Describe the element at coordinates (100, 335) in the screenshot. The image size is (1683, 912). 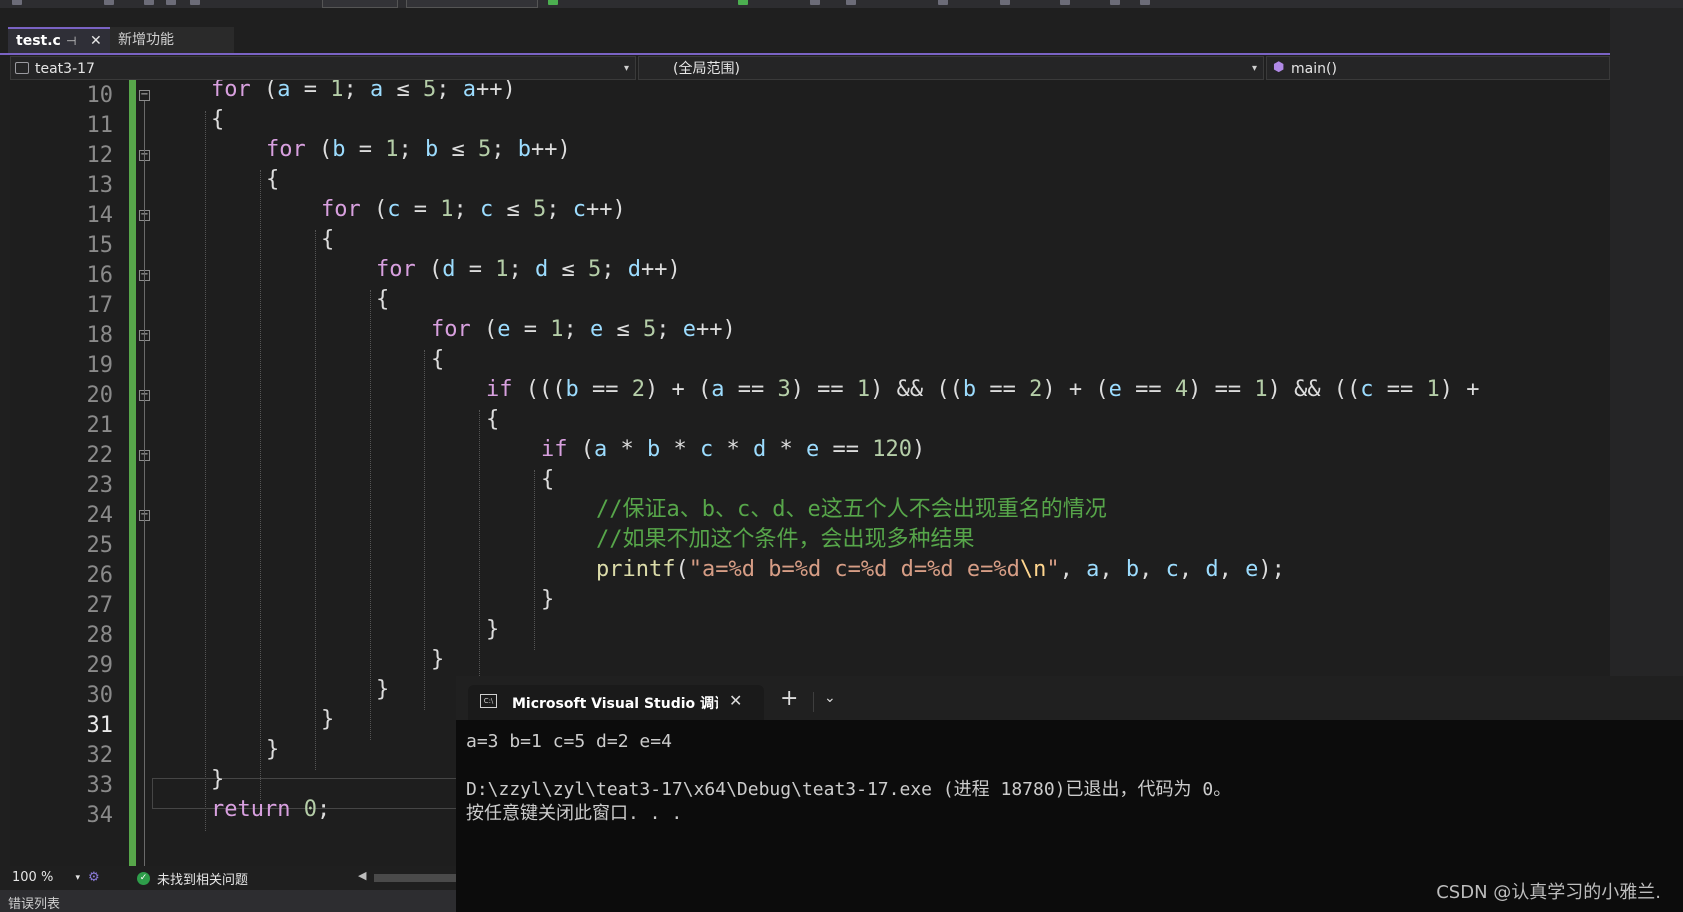
I see `line-number: 18` at that location.